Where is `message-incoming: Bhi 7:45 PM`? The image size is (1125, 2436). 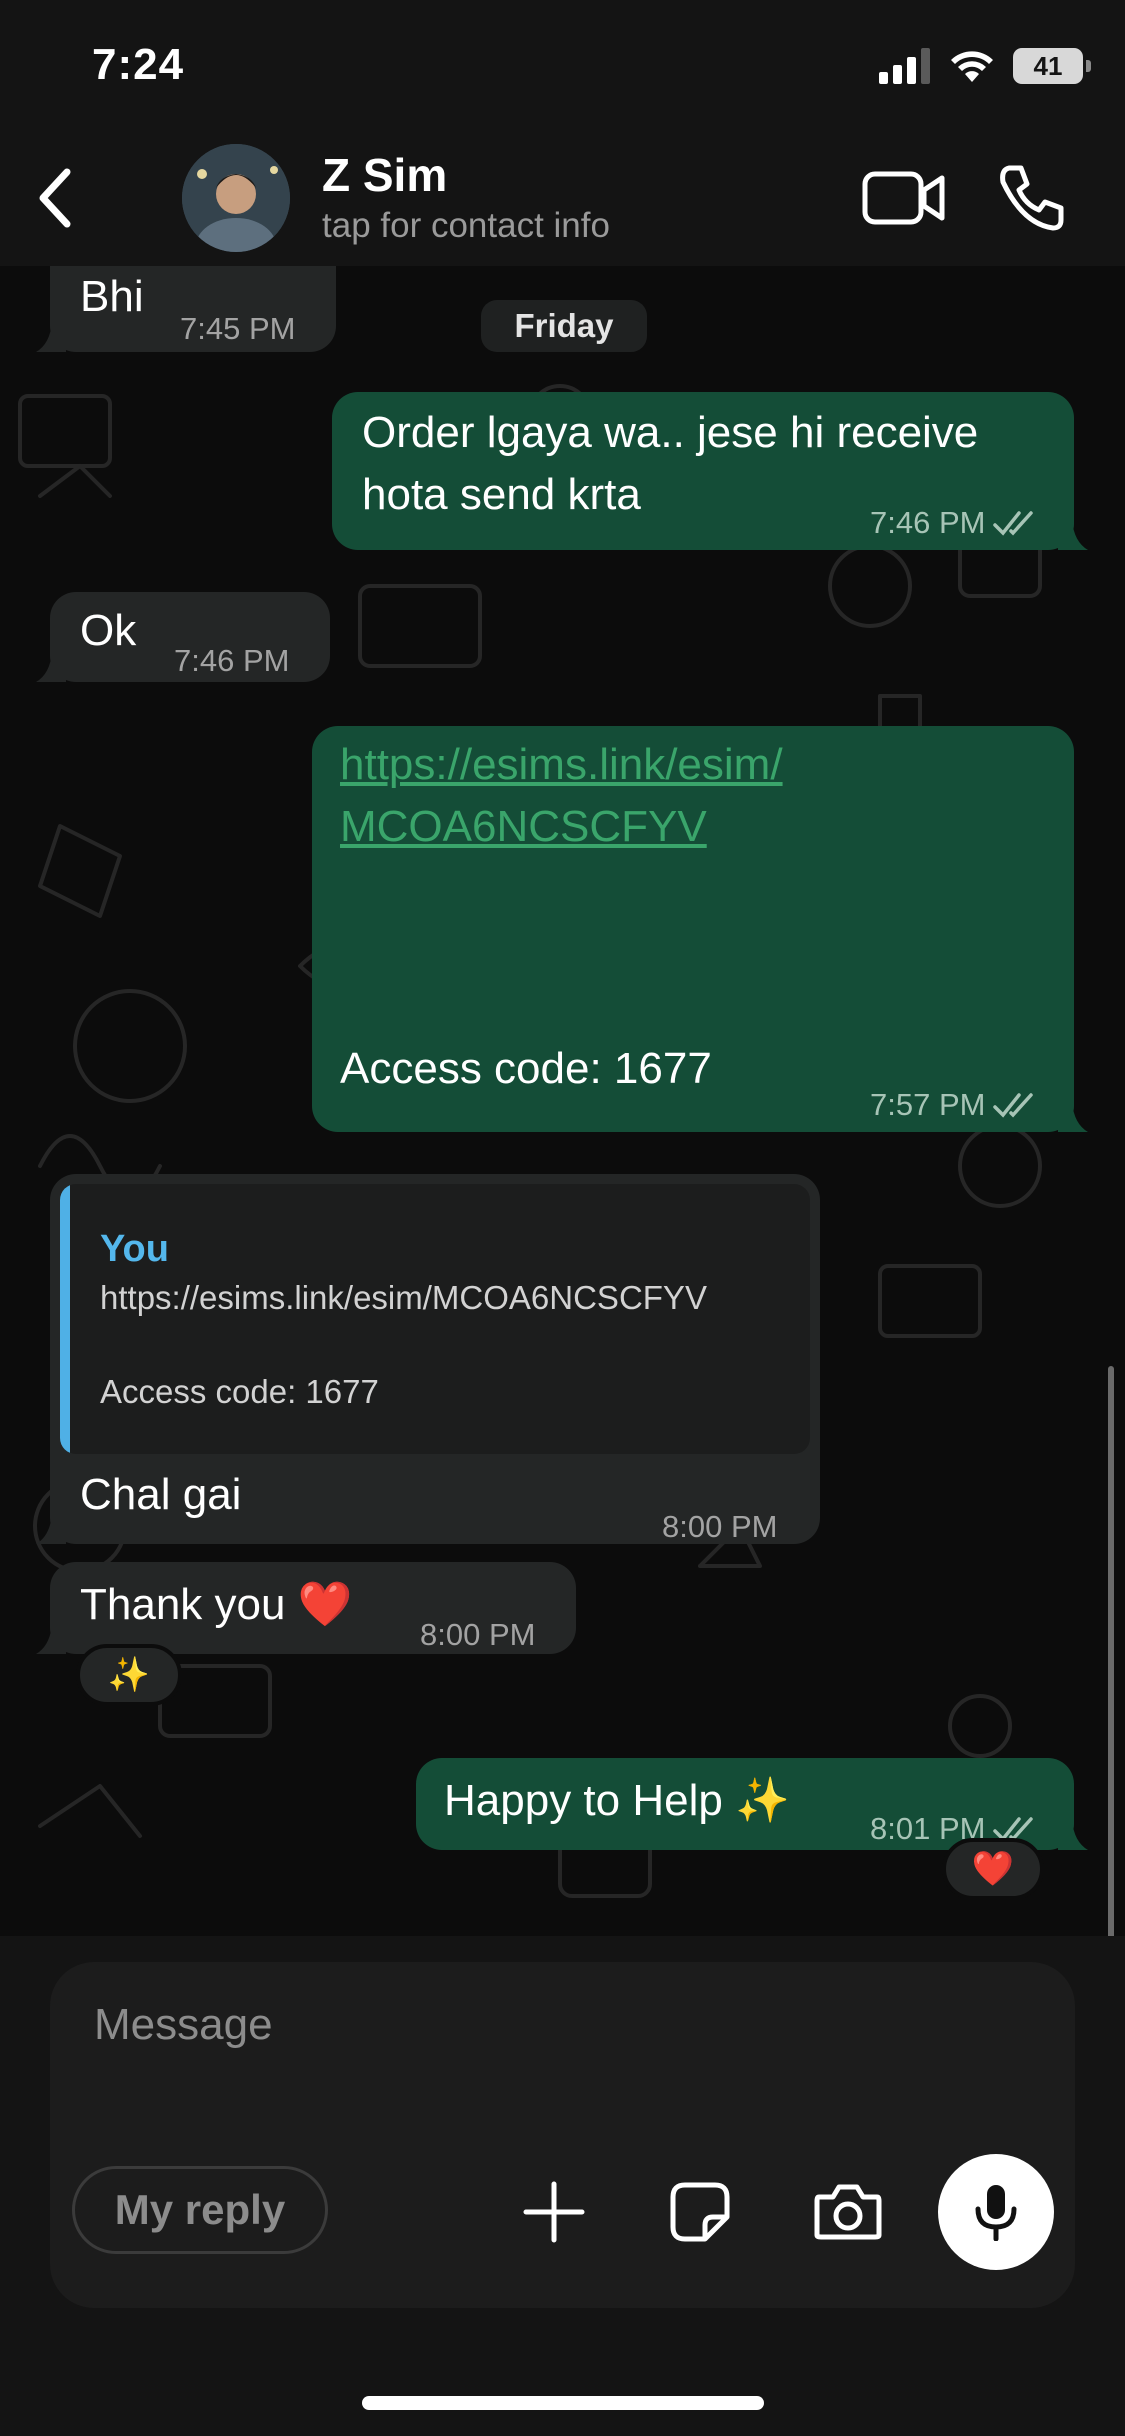 message-incoming: Bhi 7:45 PM is located at coordinates (186, 309).